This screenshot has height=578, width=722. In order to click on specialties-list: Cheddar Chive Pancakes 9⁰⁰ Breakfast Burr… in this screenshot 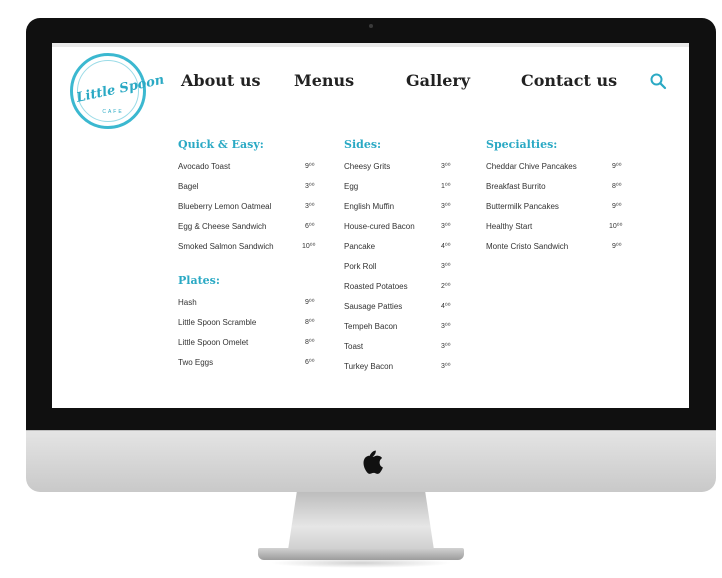, I will do `click(561, 212)`.